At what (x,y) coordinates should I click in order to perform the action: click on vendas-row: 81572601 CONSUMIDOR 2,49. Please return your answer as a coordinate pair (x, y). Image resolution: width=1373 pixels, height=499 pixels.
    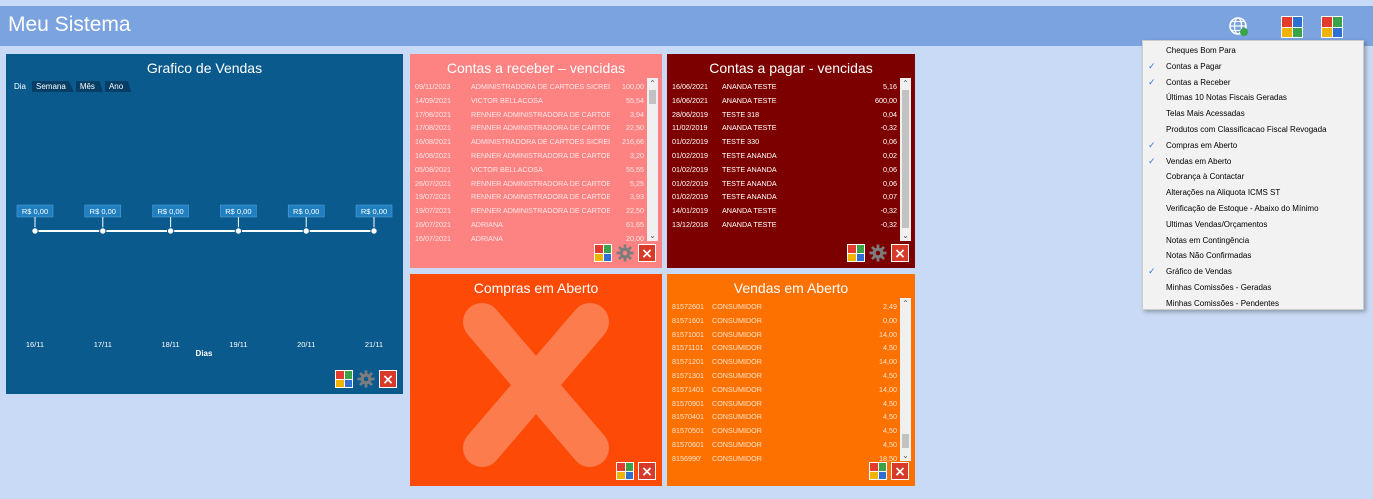
    Looking at the image, I should click on (784, 307).